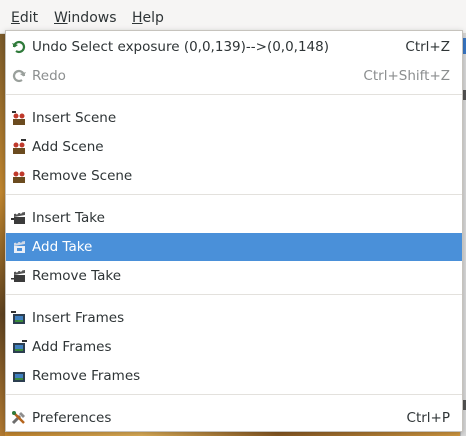 Image resolution: width=466 pixels, height=436 pixels. What do you see at coordinates (234, 276) in the screenshot?
I see `menu-item-remove-take: Remove Take` at bounding box center [234, 276].